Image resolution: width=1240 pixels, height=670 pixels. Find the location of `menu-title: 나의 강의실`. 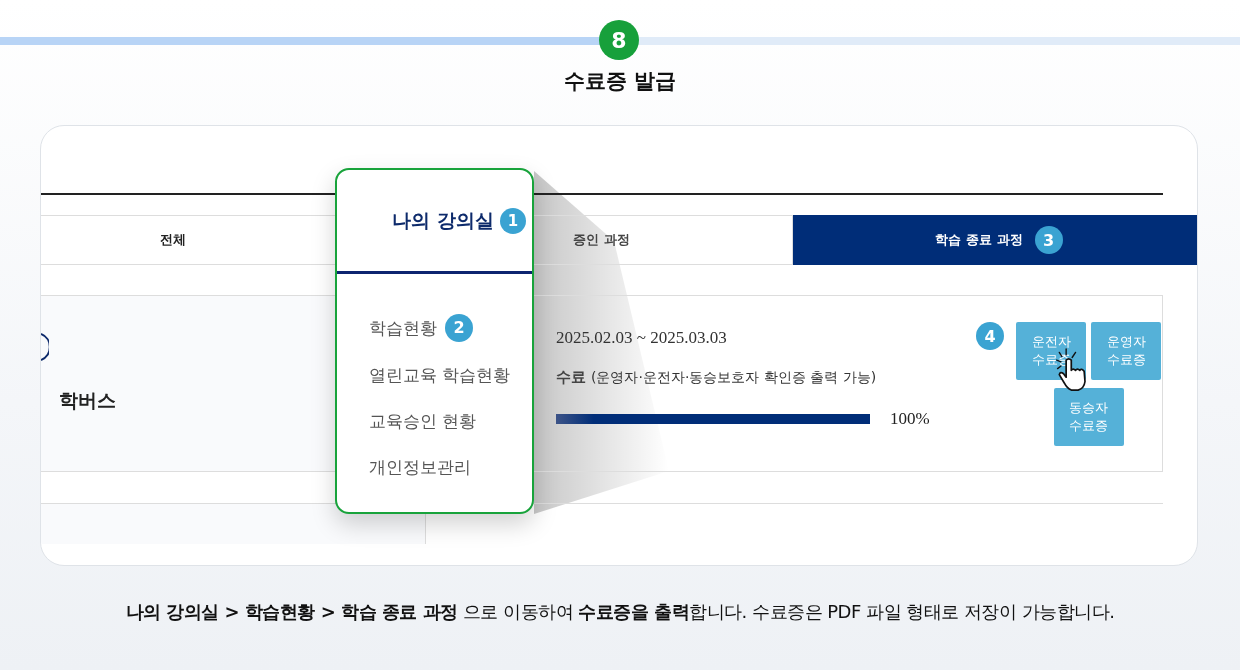

menu-title: 나의 강의실 is located at coordinates (443, 220).